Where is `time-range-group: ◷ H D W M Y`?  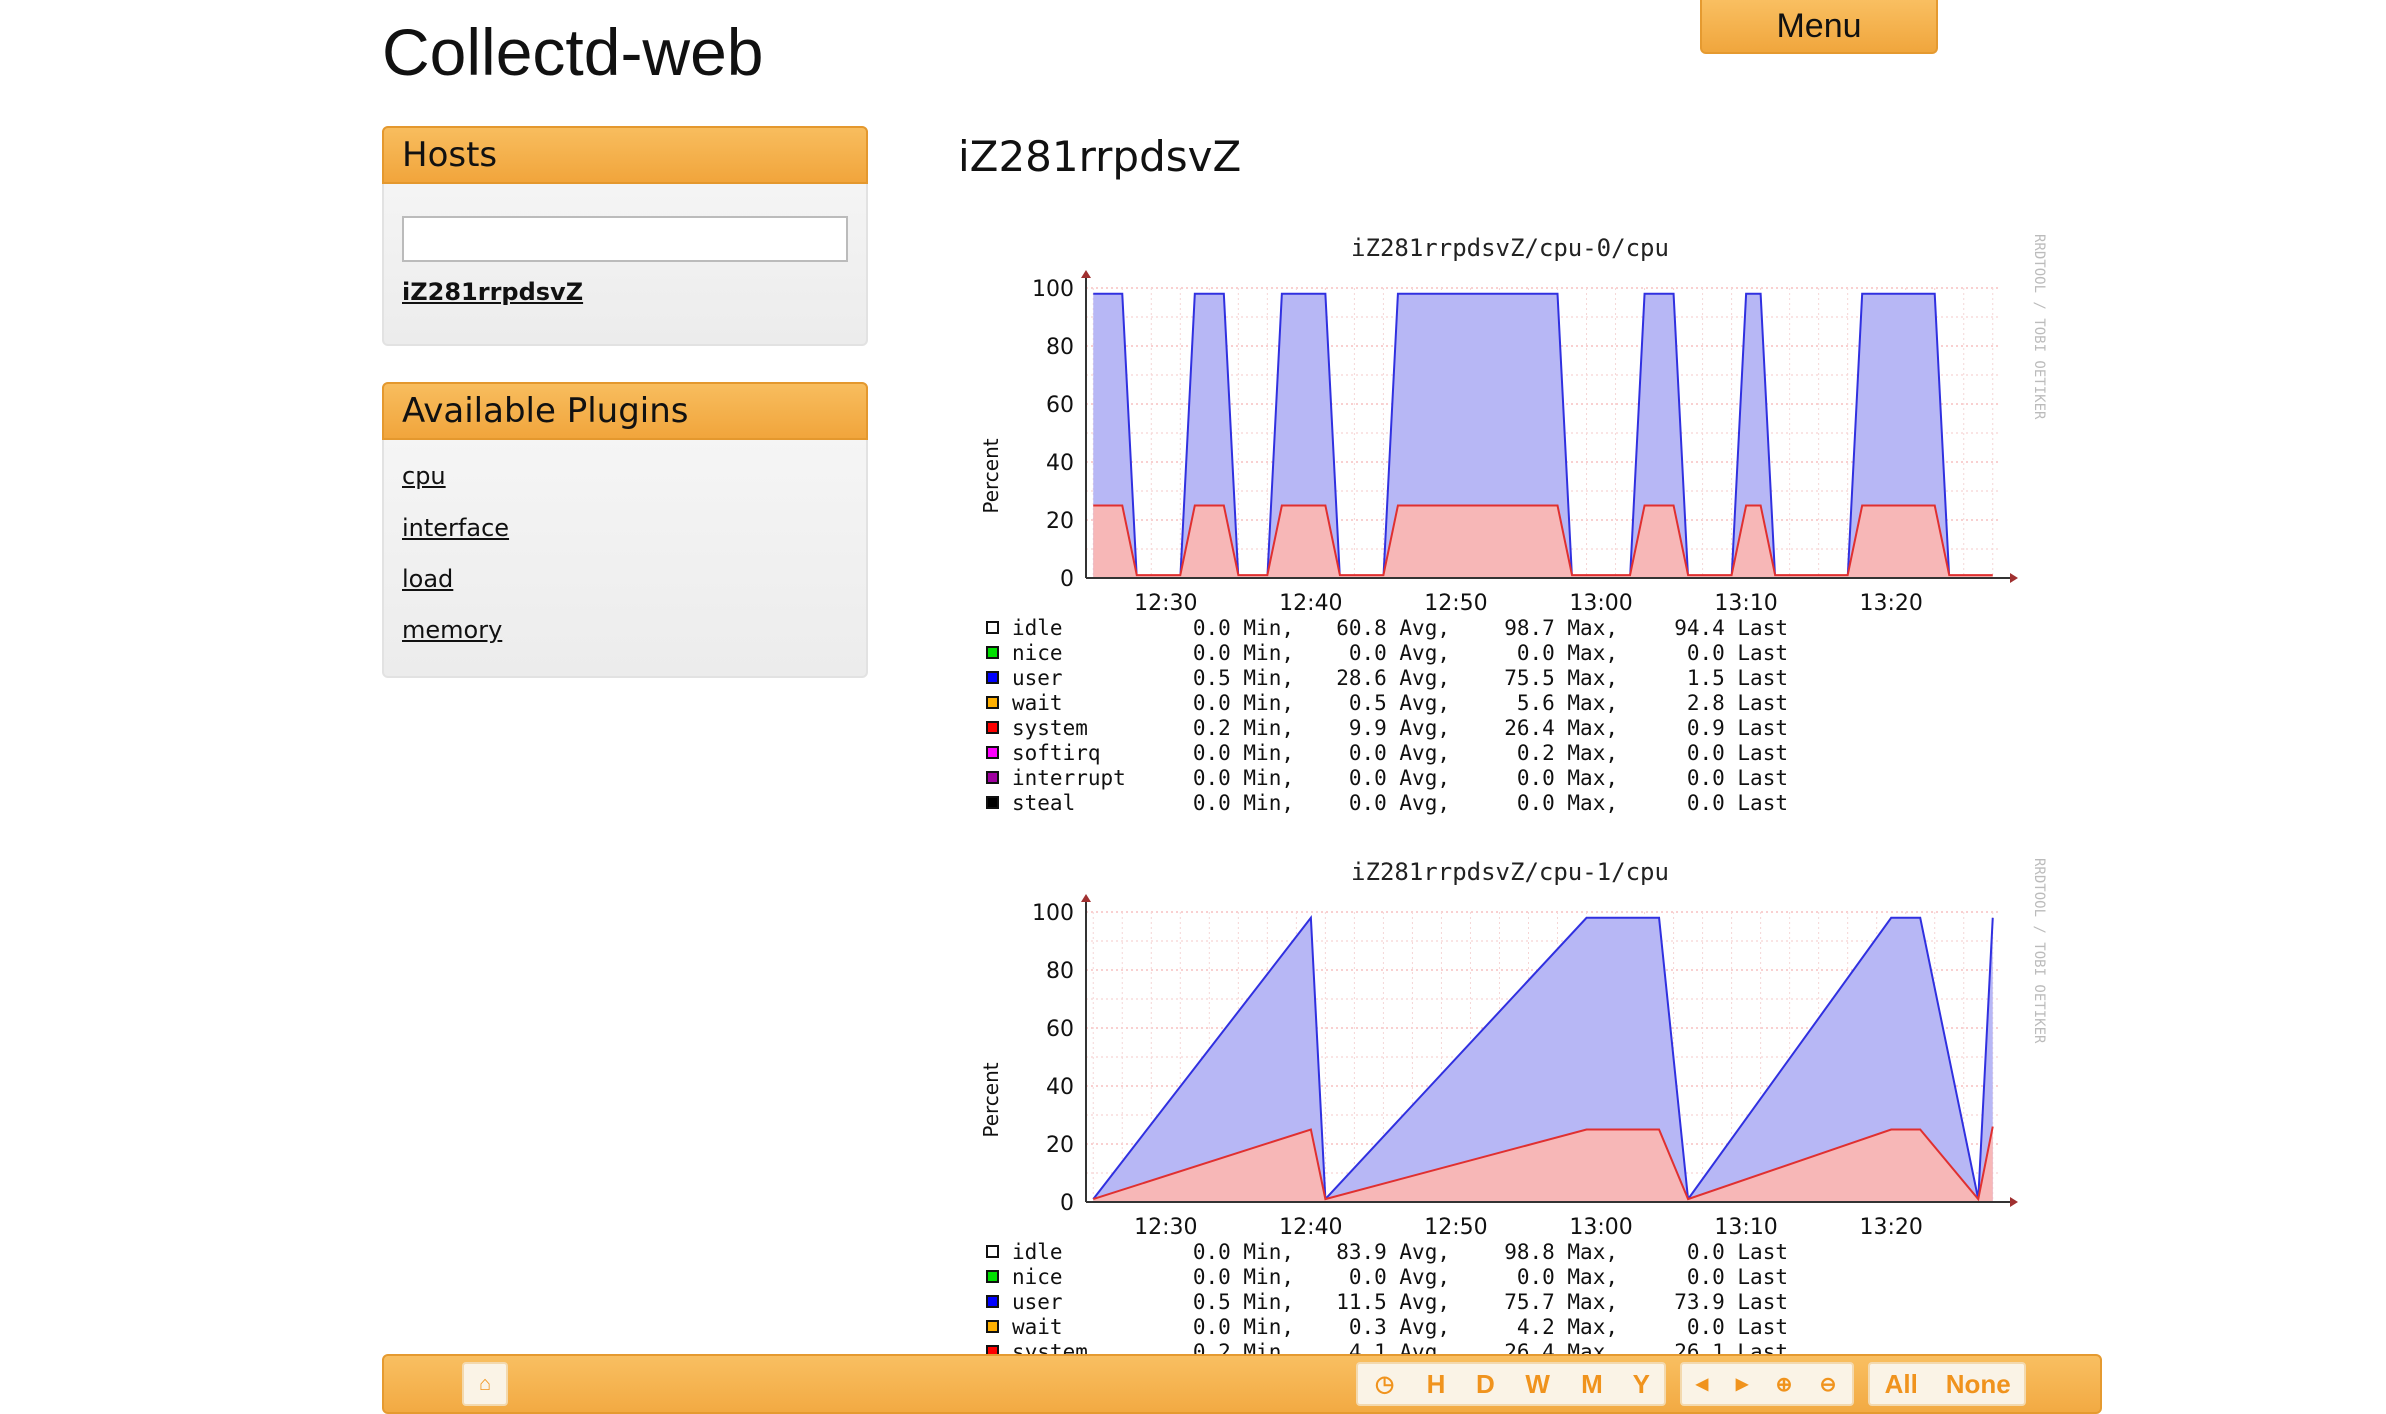 time-range-group: ◷ H D W M Y is located at coordinates (1511, 1384).